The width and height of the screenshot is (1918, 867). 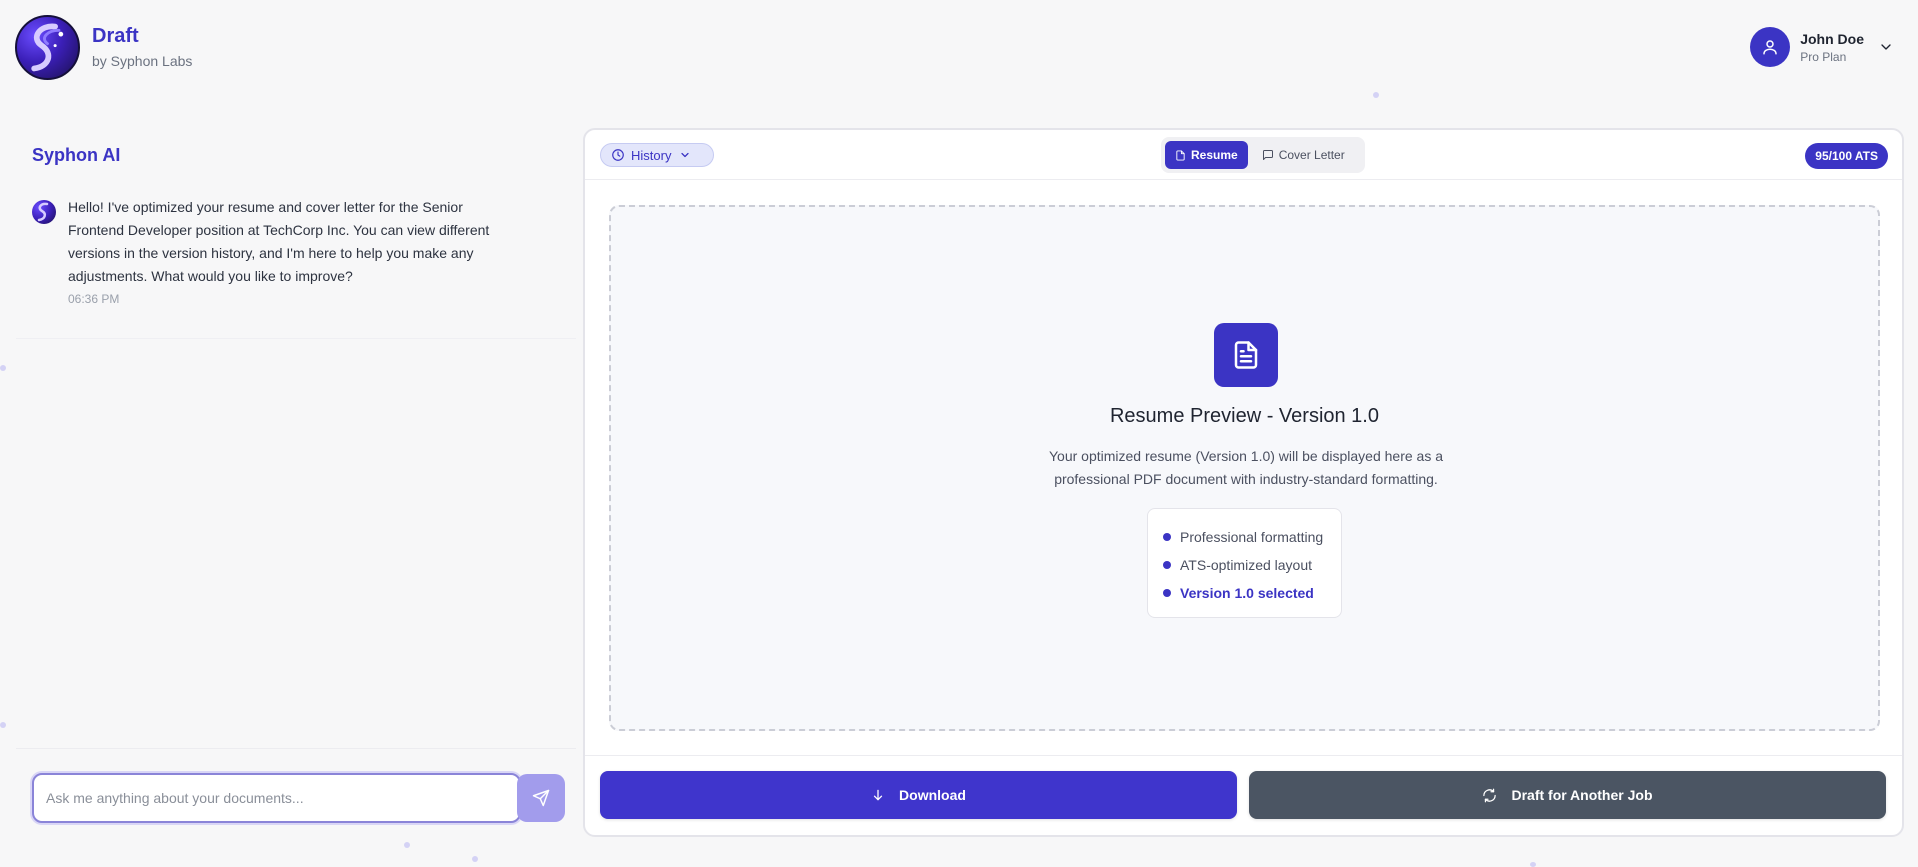 What do you see at coordinates (94, 299) in the screenshot?
I see `message-timestamp: 06:36 PM` at bounding box center [94, 299].